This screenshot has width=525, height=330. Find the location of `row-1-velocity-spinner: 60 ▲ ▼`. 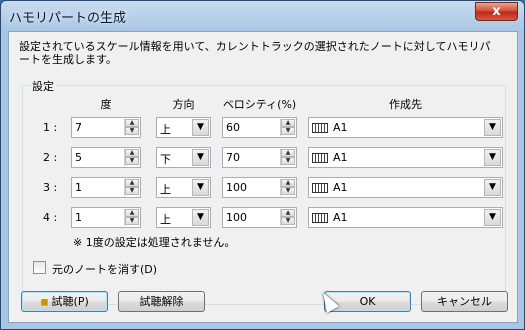

row-1-velocity-spinner: 60 ▲ ▼ is located at coordinates (259, 127).